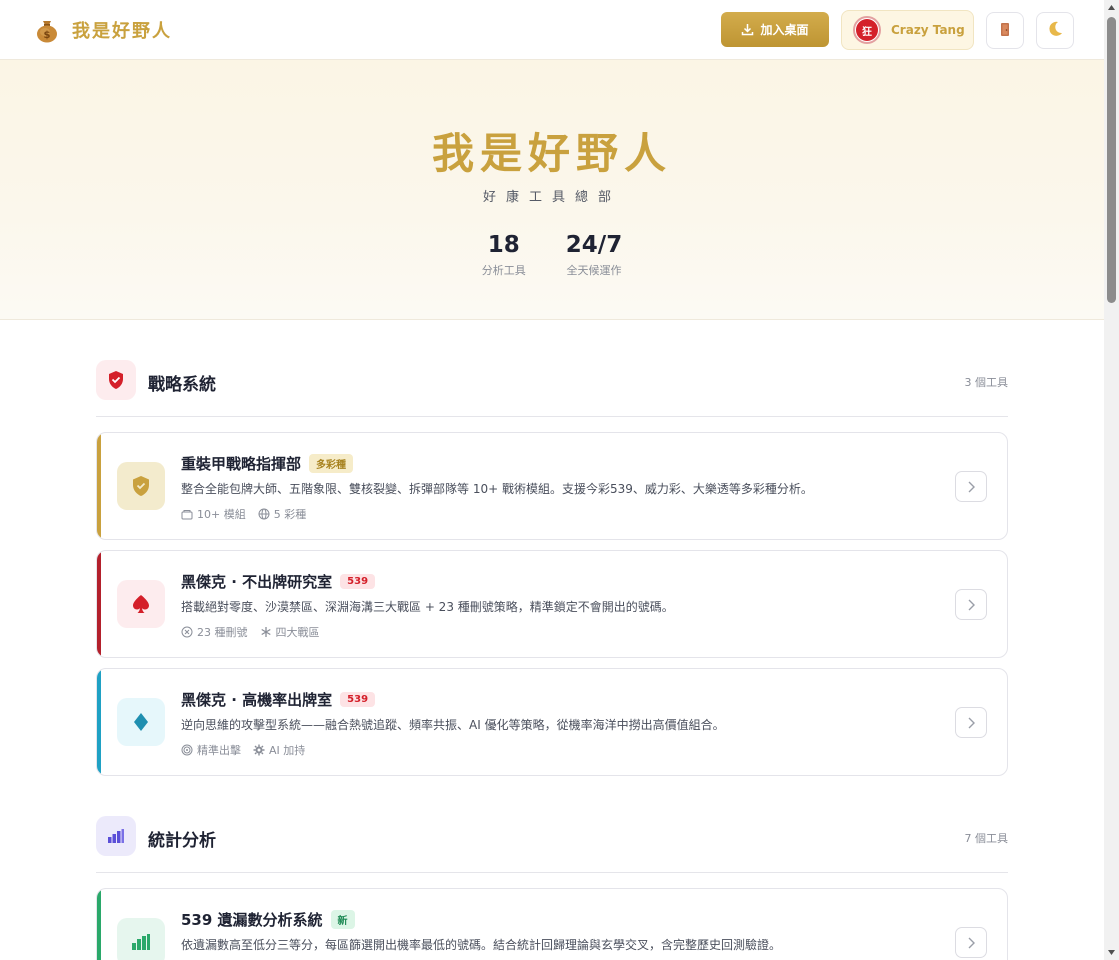  I want to click on user-profile-chip: 狂 Crazy Tang, so click(907, 30).